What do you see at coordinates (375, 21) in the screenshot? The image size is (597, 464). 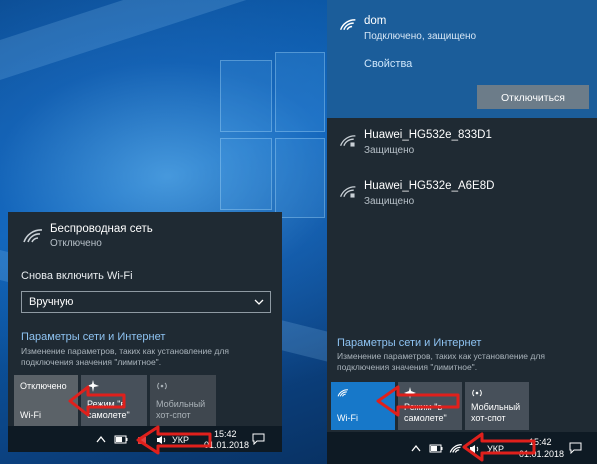 I see `connected-network-name: dom` at bounding box center [375, 21].